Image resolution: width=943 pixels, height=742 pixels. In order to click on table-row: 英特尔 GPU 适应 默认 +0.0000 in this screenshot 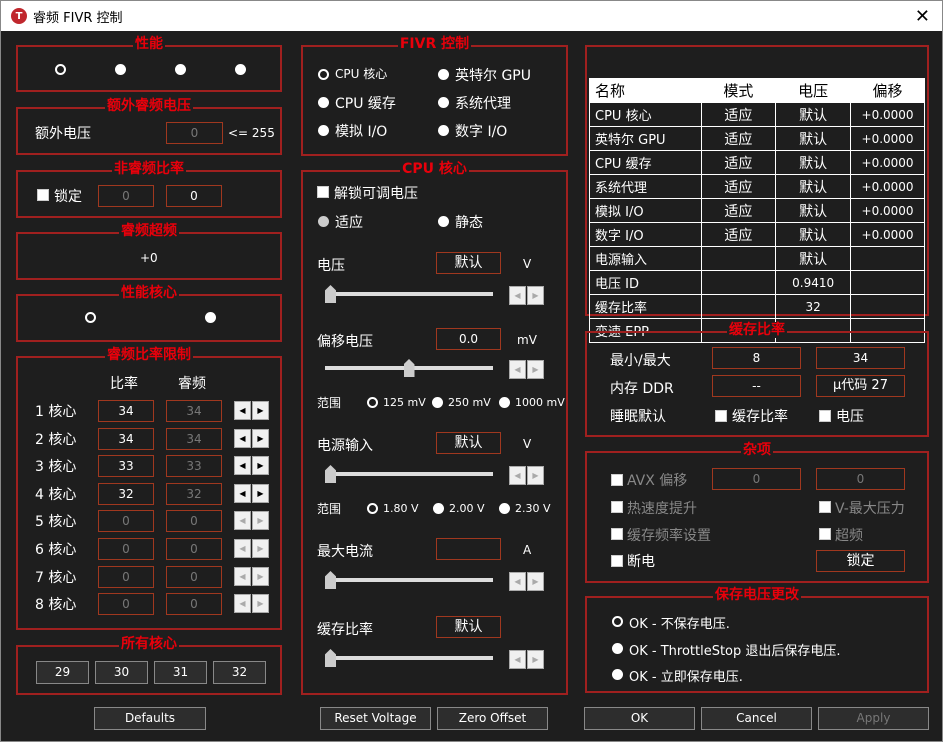, I will do `click(757, 138)`.